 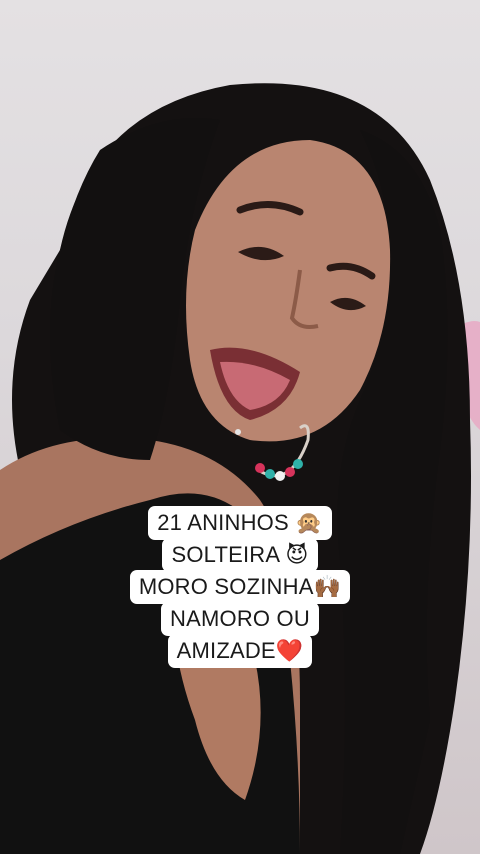 I want to click on caption-line-4: NAMORO OU, so click(x=240, y=619).